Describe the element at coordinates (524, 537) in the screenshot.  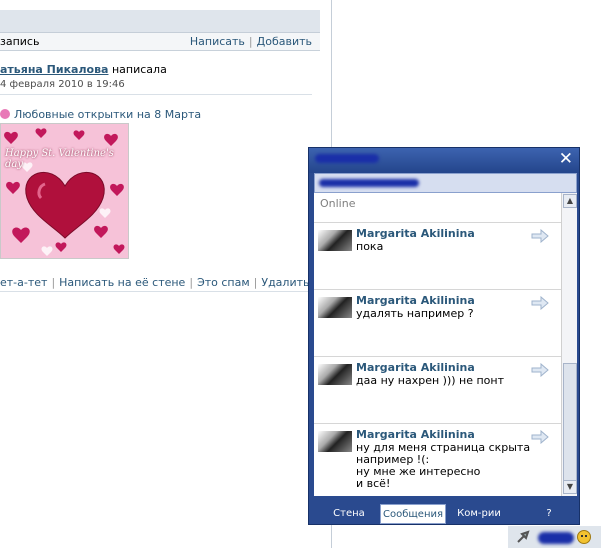
I see `tray-icon` at that location.